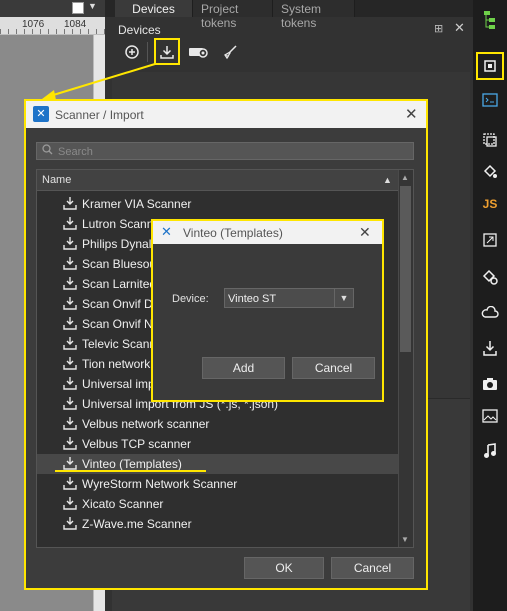  Describe the element at coordinates (136, 444) in the screenshot. I see `list-item-label: Velbus TCP scanner` at that location.